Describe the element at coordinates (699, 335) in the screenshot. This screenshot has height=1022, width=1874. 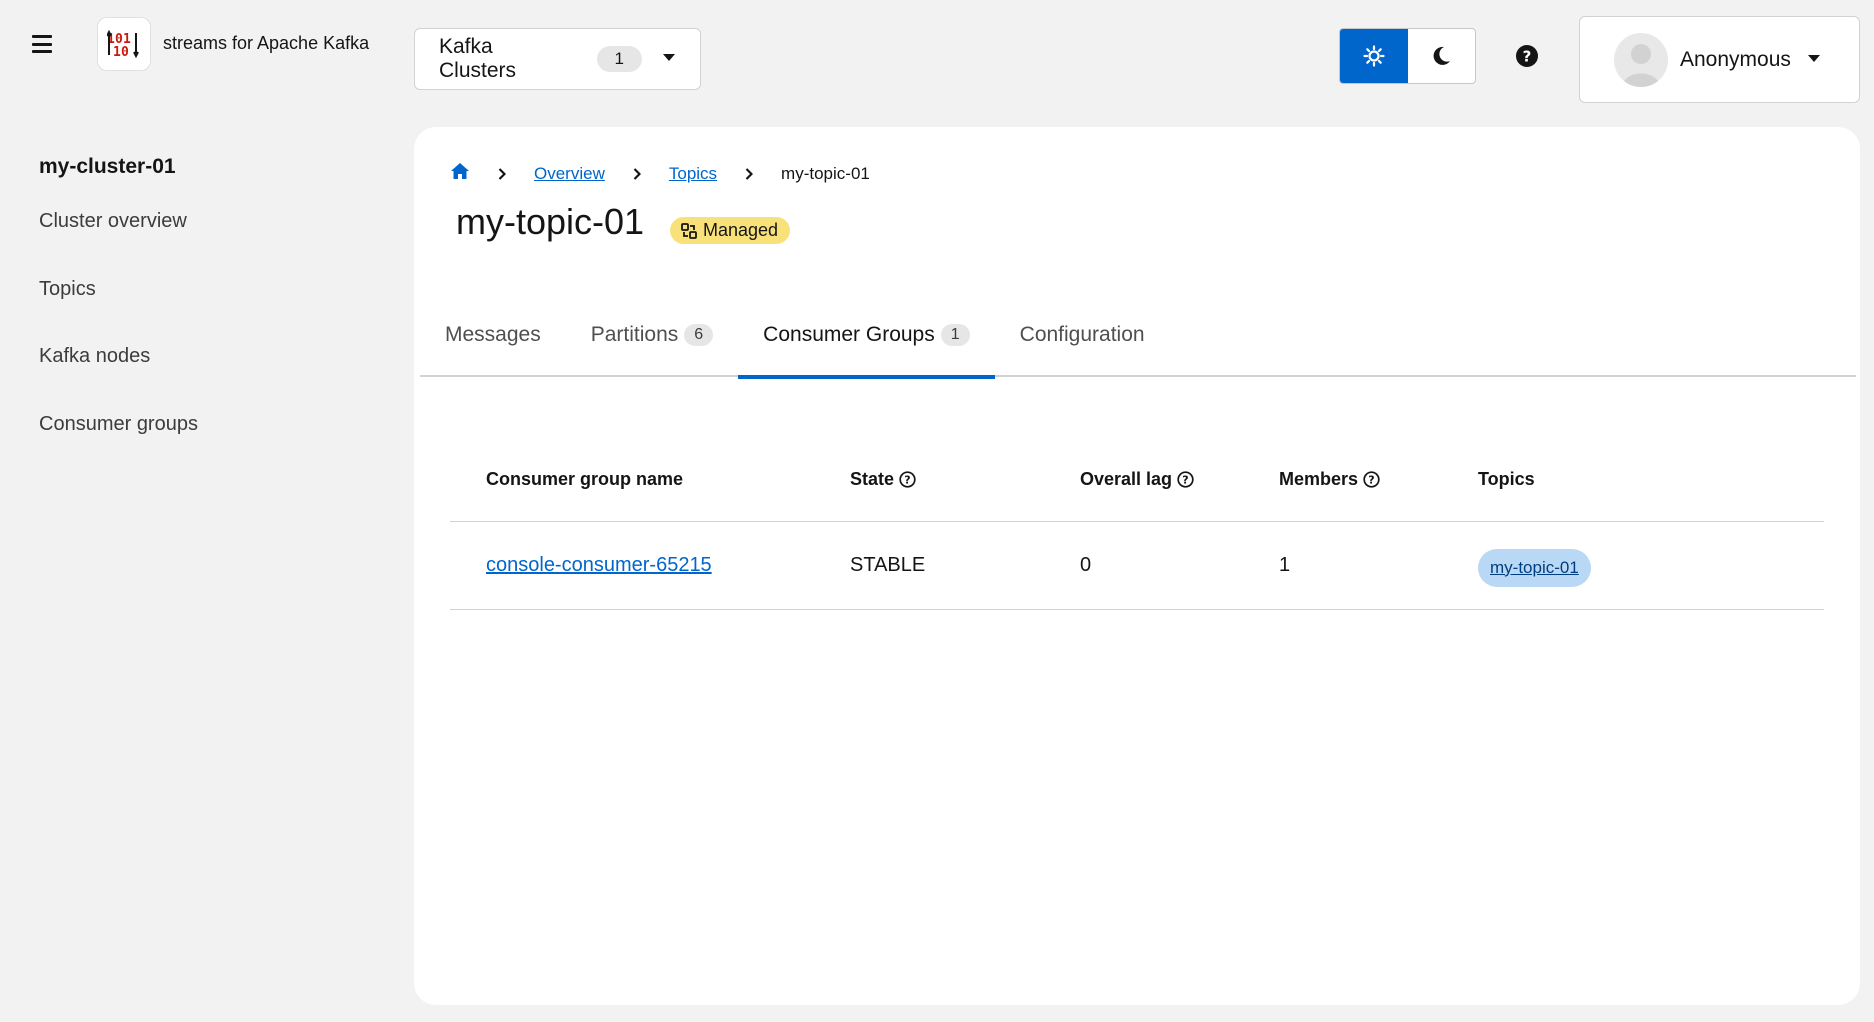
I see `tab-count-badge: 6` at that location.